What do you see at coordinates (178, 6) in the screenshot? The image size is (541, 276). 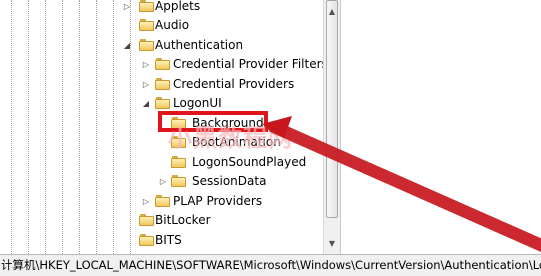 I see `tree-node-label: Applets` at bounding box center [178, 6].